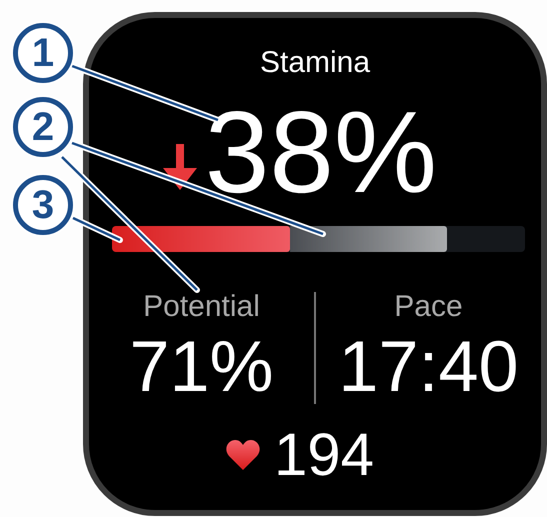 This screenshot has width=547, height=517. What do you see at coordinates (428, 307) in the screenshot?
I see `metric-label: Pace` at bounding box center [428, 307].